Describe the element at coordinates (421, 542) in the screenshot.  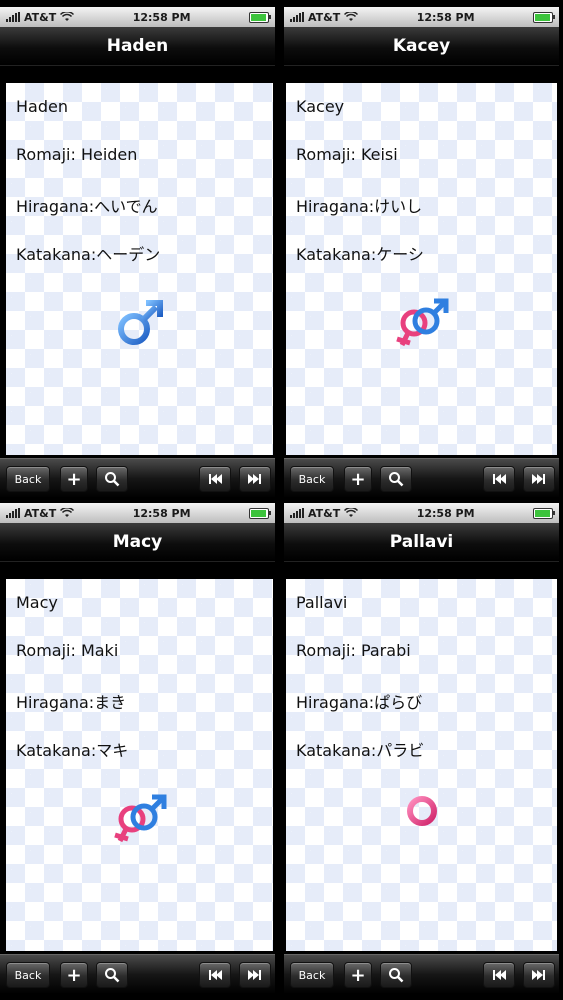
I see `nav-title: Pallavi` at that location.